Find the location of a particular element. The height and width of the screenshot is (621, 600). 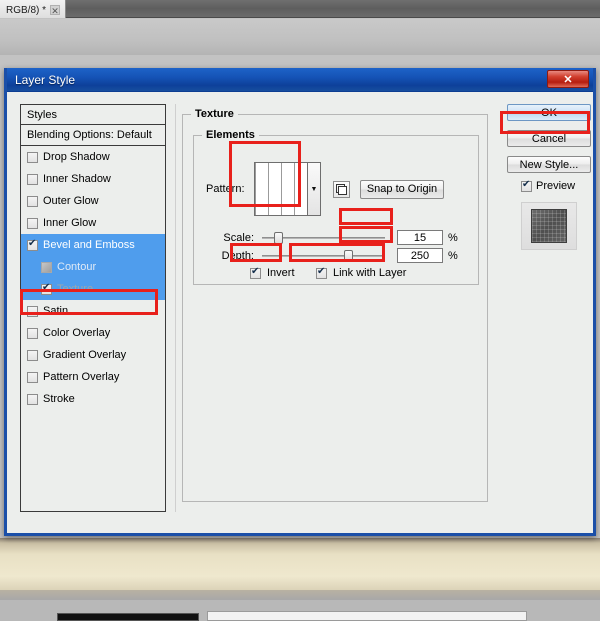

dialog-close-button: ✕ is located at coordinates (568, 79).